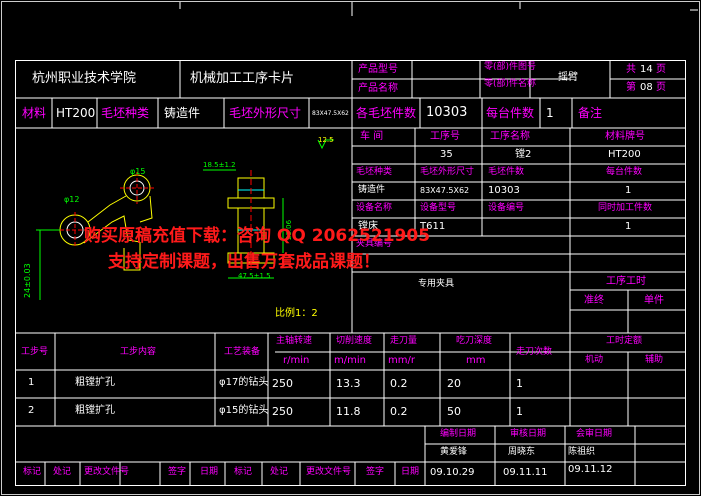 The width and height of the screenshot is (701, 496). I want to click on prep-label: 准终, so click(594, 300).